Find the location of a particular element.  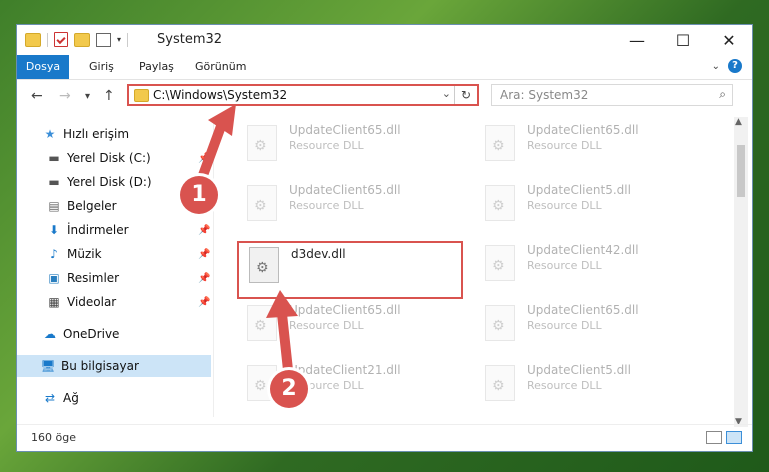

recent-chevron-icon: ▾ is located at coordinates (87, 96).